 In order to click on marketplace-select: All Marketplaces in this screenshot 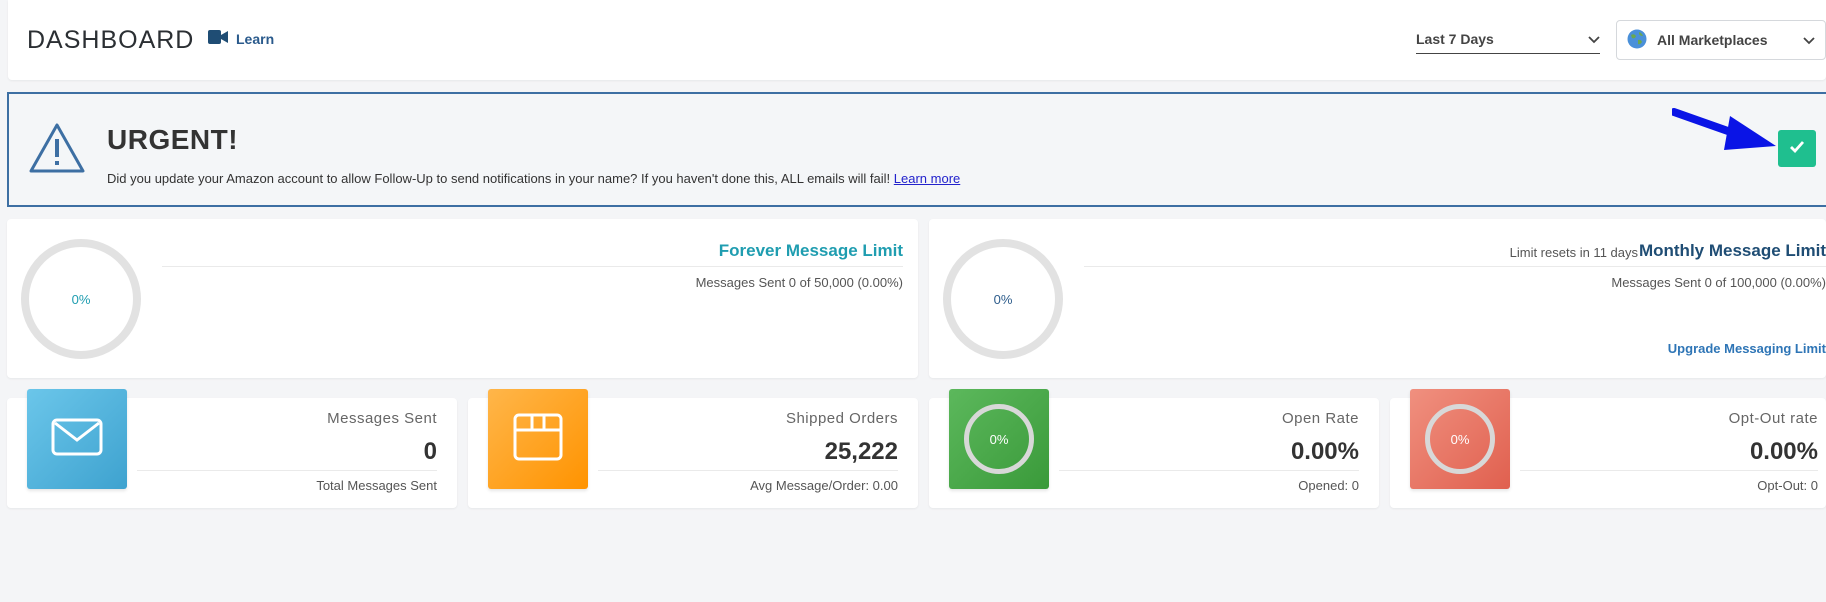, I will do `click(1721, 40)`.